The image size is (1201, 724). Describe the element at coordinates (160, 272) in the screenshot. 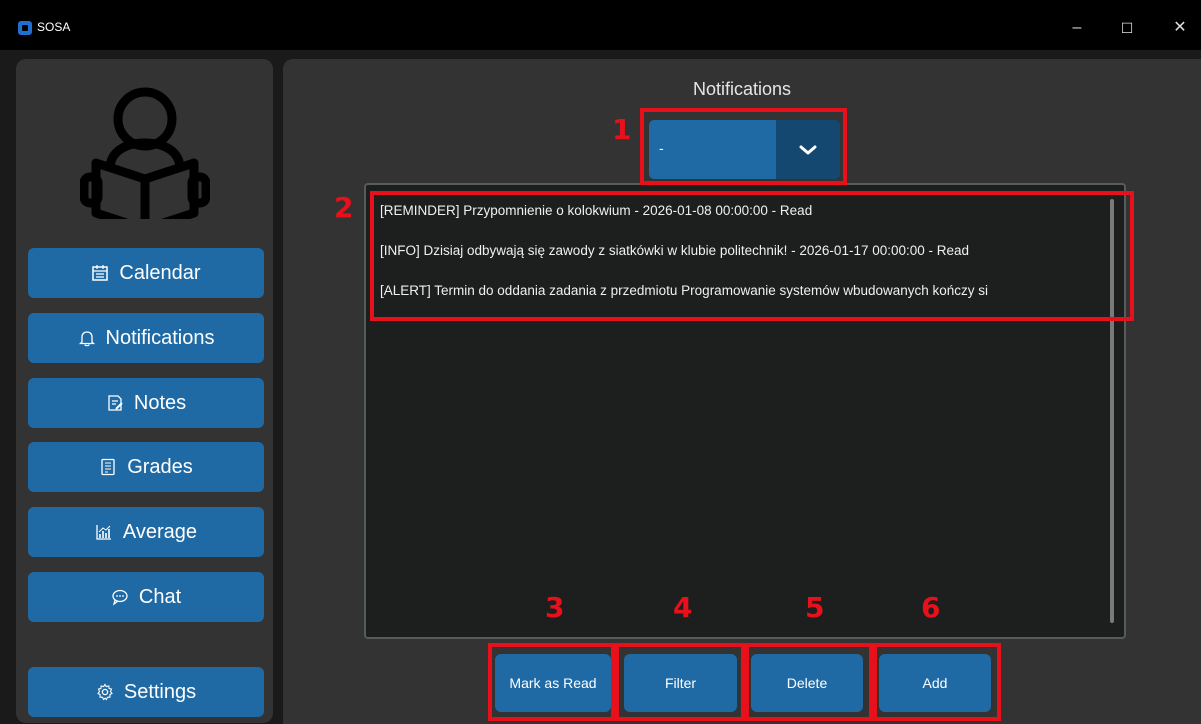

I see `sidebar-item-label: Calendar` at that location.